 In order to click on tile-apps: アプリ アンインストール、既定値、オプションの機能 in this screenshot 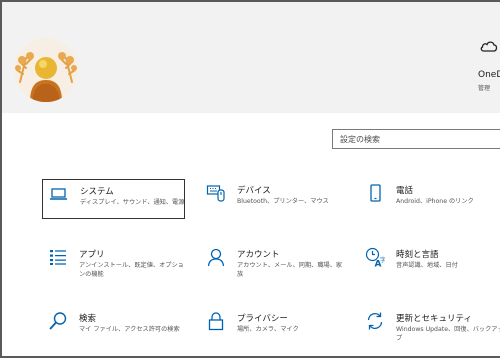, I will do `click(113, 263)`.